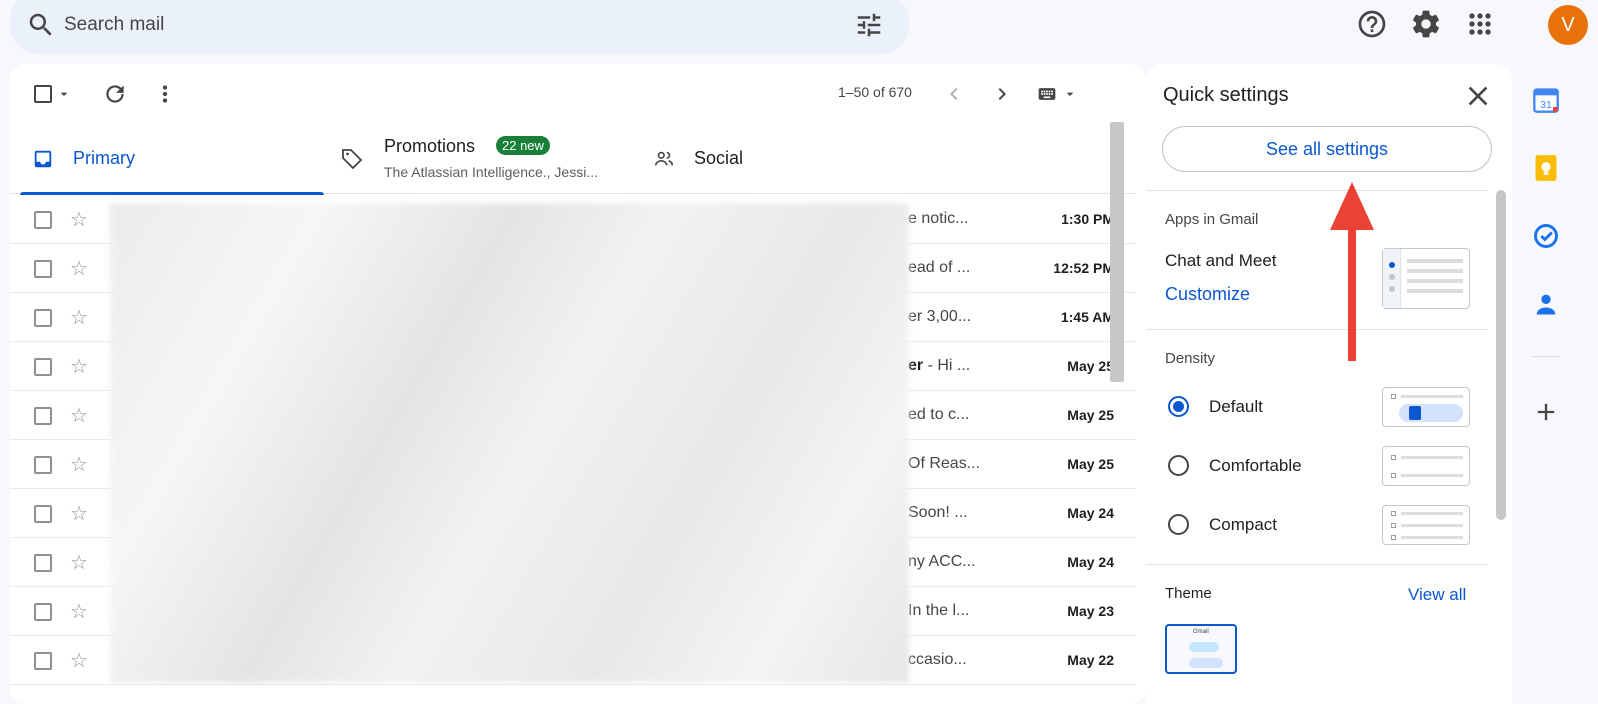  Describe the element at coordinates (104, 158) in the screenshot. I see `tab-label: Primary` at that location.